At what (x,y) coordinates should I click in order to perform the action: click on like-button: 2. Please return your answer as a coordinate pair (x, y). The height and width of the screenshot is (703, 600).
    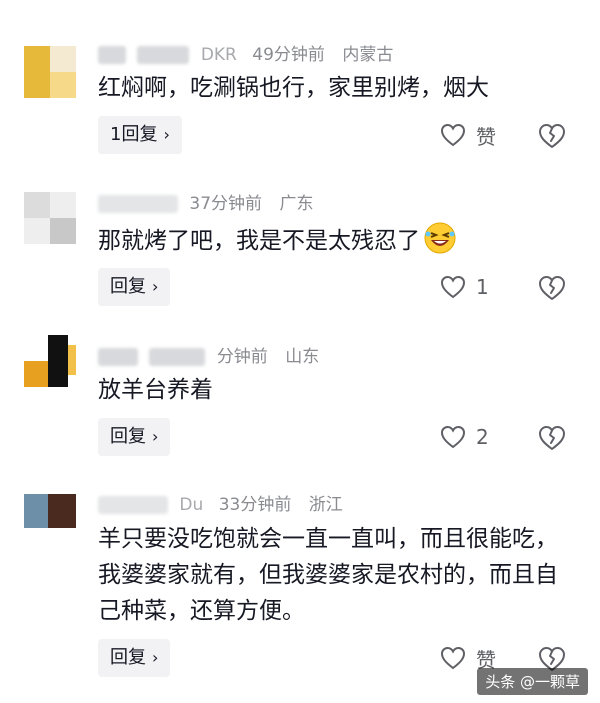
    Looking at the image, I should click on (464, 437).